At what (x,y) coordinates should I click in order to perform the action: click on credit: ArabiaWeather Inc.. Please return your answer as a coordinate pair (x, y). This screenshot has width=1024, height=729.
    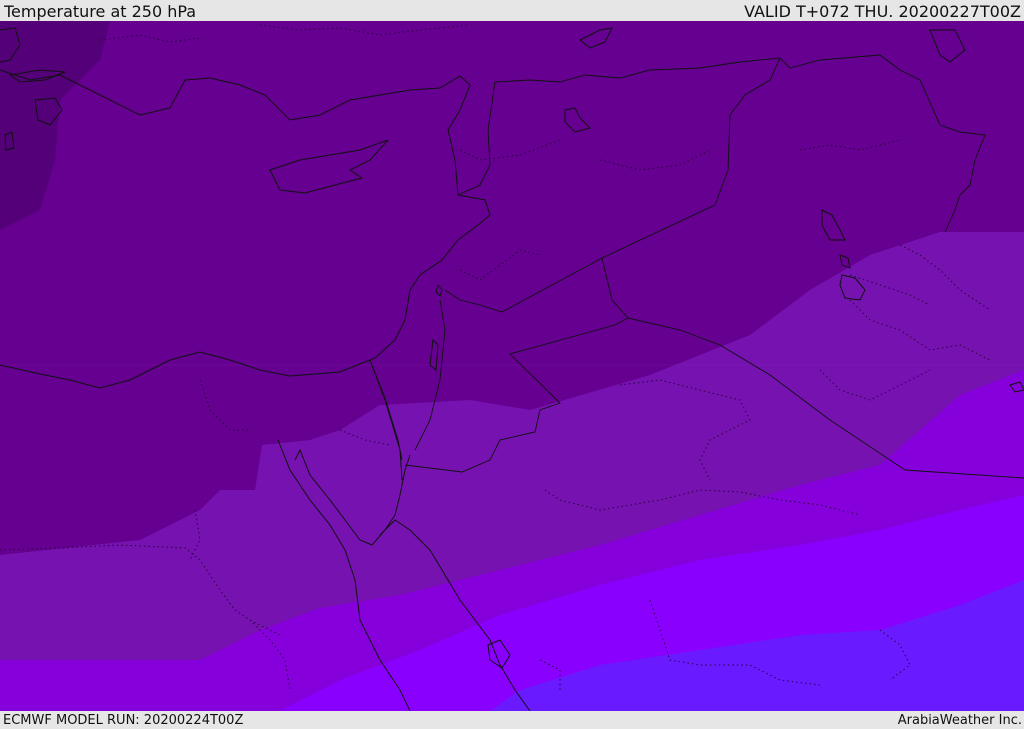
    Looking at the image, I should click on (959, 720).